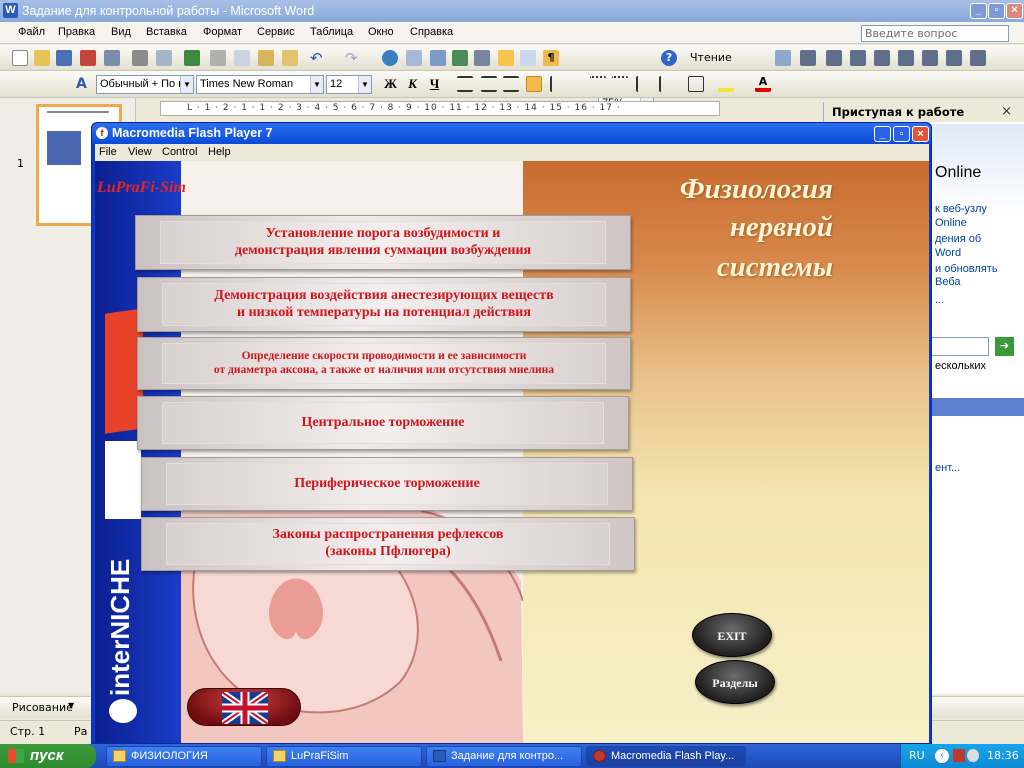  What do you see at coordinates (942, 756) in the screenshot?
I see `chevron-left-icon: ‹` at bounding box center [942, 756].